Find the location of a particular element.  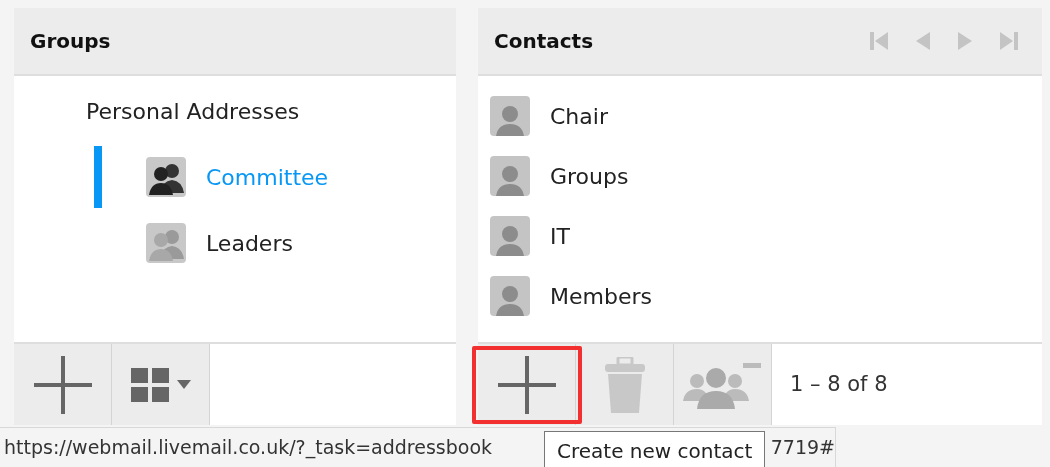

status-url: https://webmail.livemail.co.uk/?_task=addressbook is located at coordinates (248, 448).